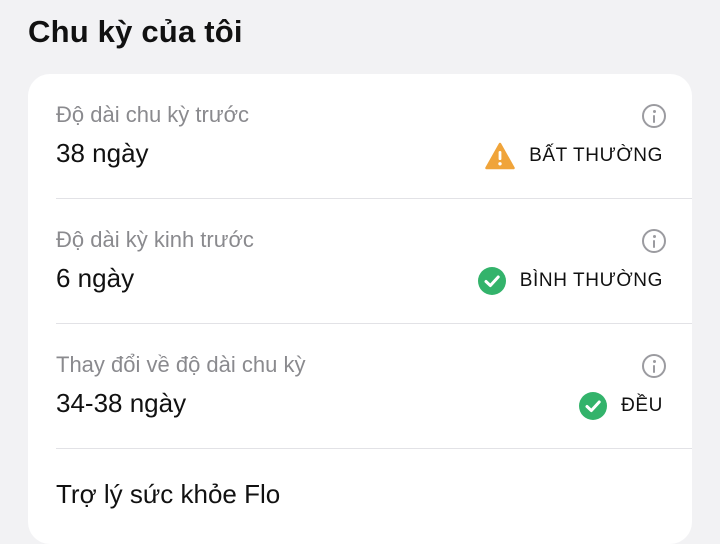  I want to click on status-badge: BẤT THƯỜNG, so click(574, 156).